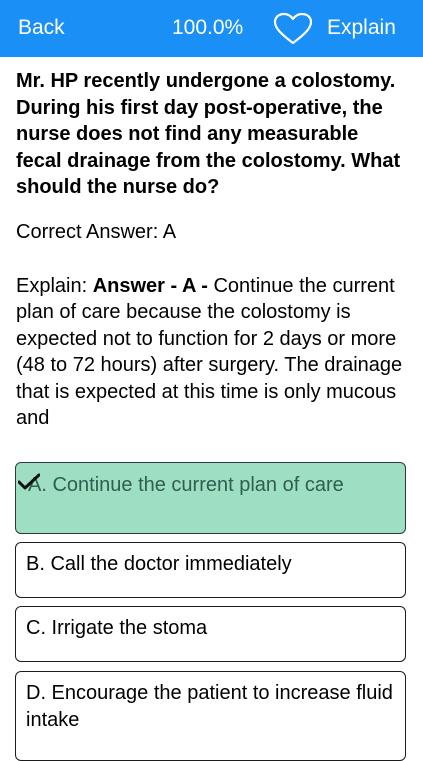 The width and height of the screenshot is (423, 761). Describe the element at coordinates (41, 28) in the screenshot. I see `back-button: Back` at that location.